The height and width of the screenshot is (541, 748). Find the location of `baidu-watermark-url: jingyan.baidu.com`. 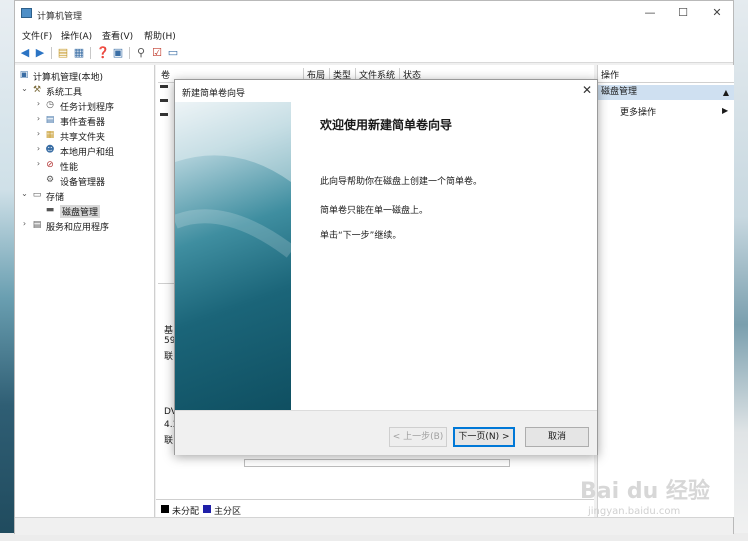

baidu-watermark-url: jingyan.baidu.com is located at coordinates (634, 511).